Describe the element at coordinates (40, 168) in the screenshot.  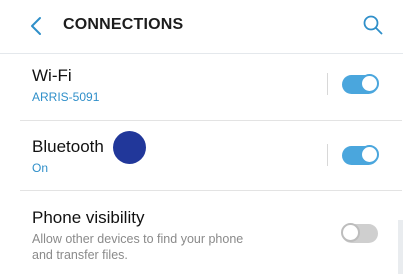
I see `bluetooth-status: On` at that location.